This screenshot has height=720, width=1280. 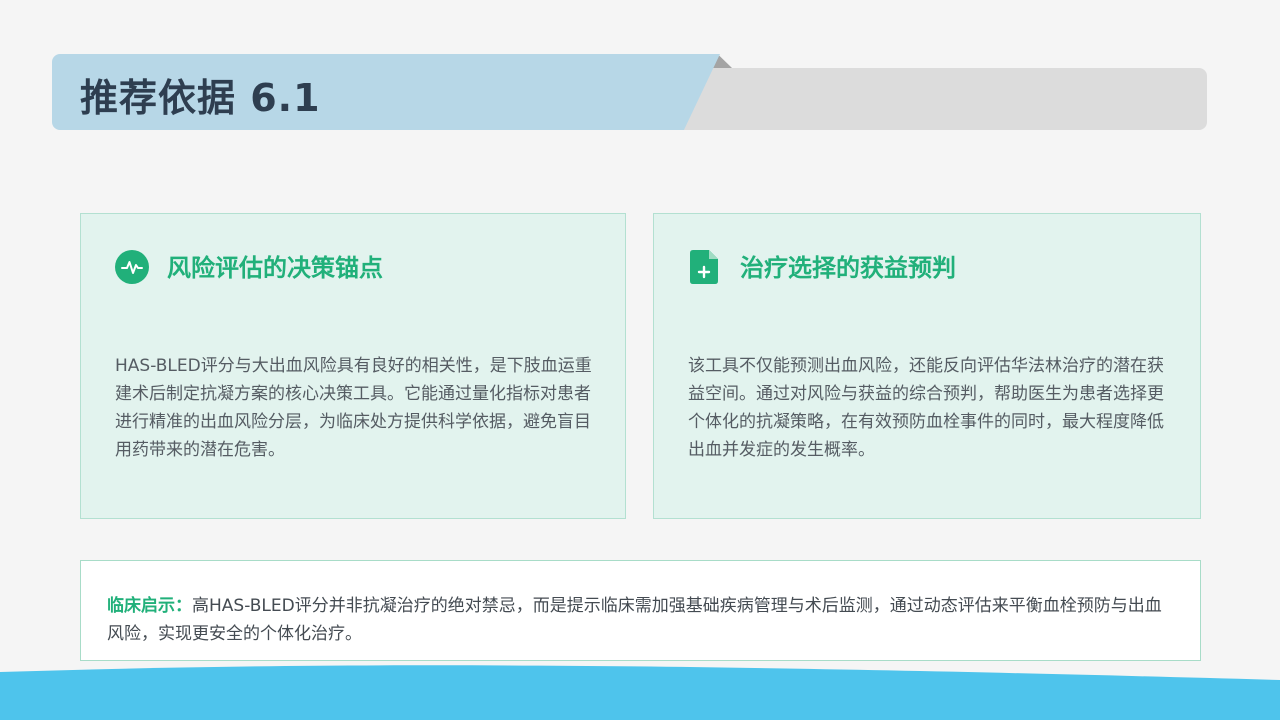 What do you see at coordinates (848, 268) in the screenshot?
I see `card-title: 治疗选择的获益预判` at bounding box center [848, 268].